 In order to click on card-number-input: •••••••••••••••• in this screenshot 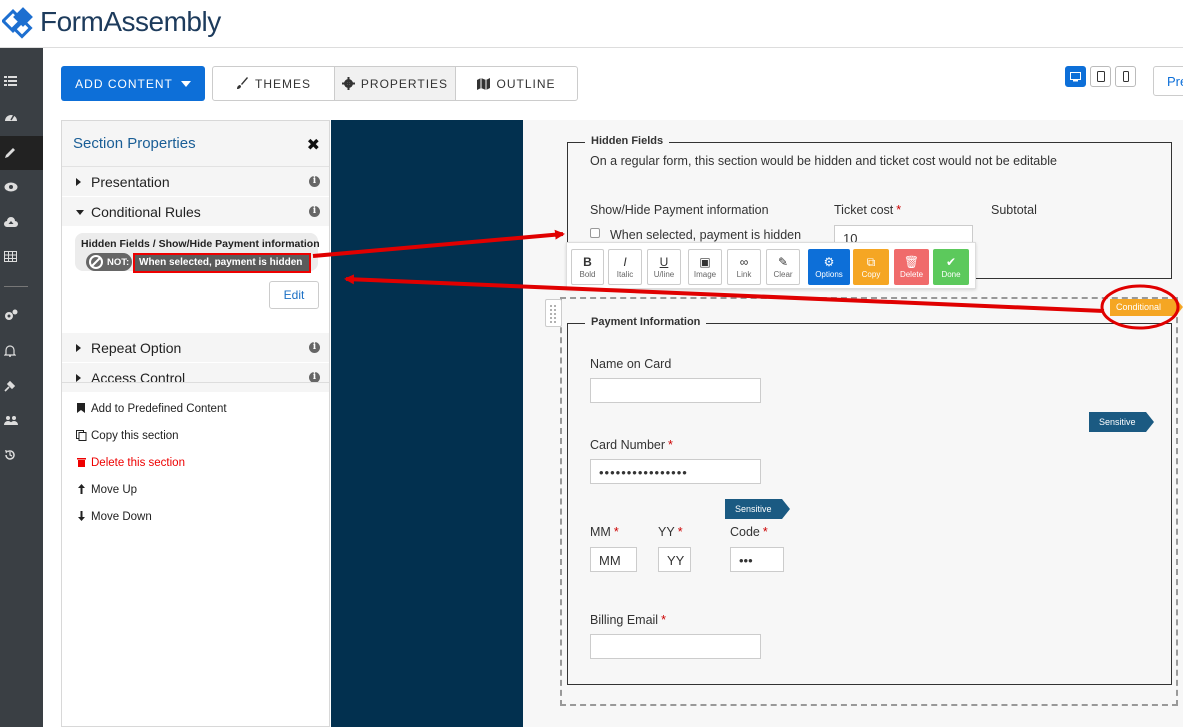, I will do `click(675, 471)`.